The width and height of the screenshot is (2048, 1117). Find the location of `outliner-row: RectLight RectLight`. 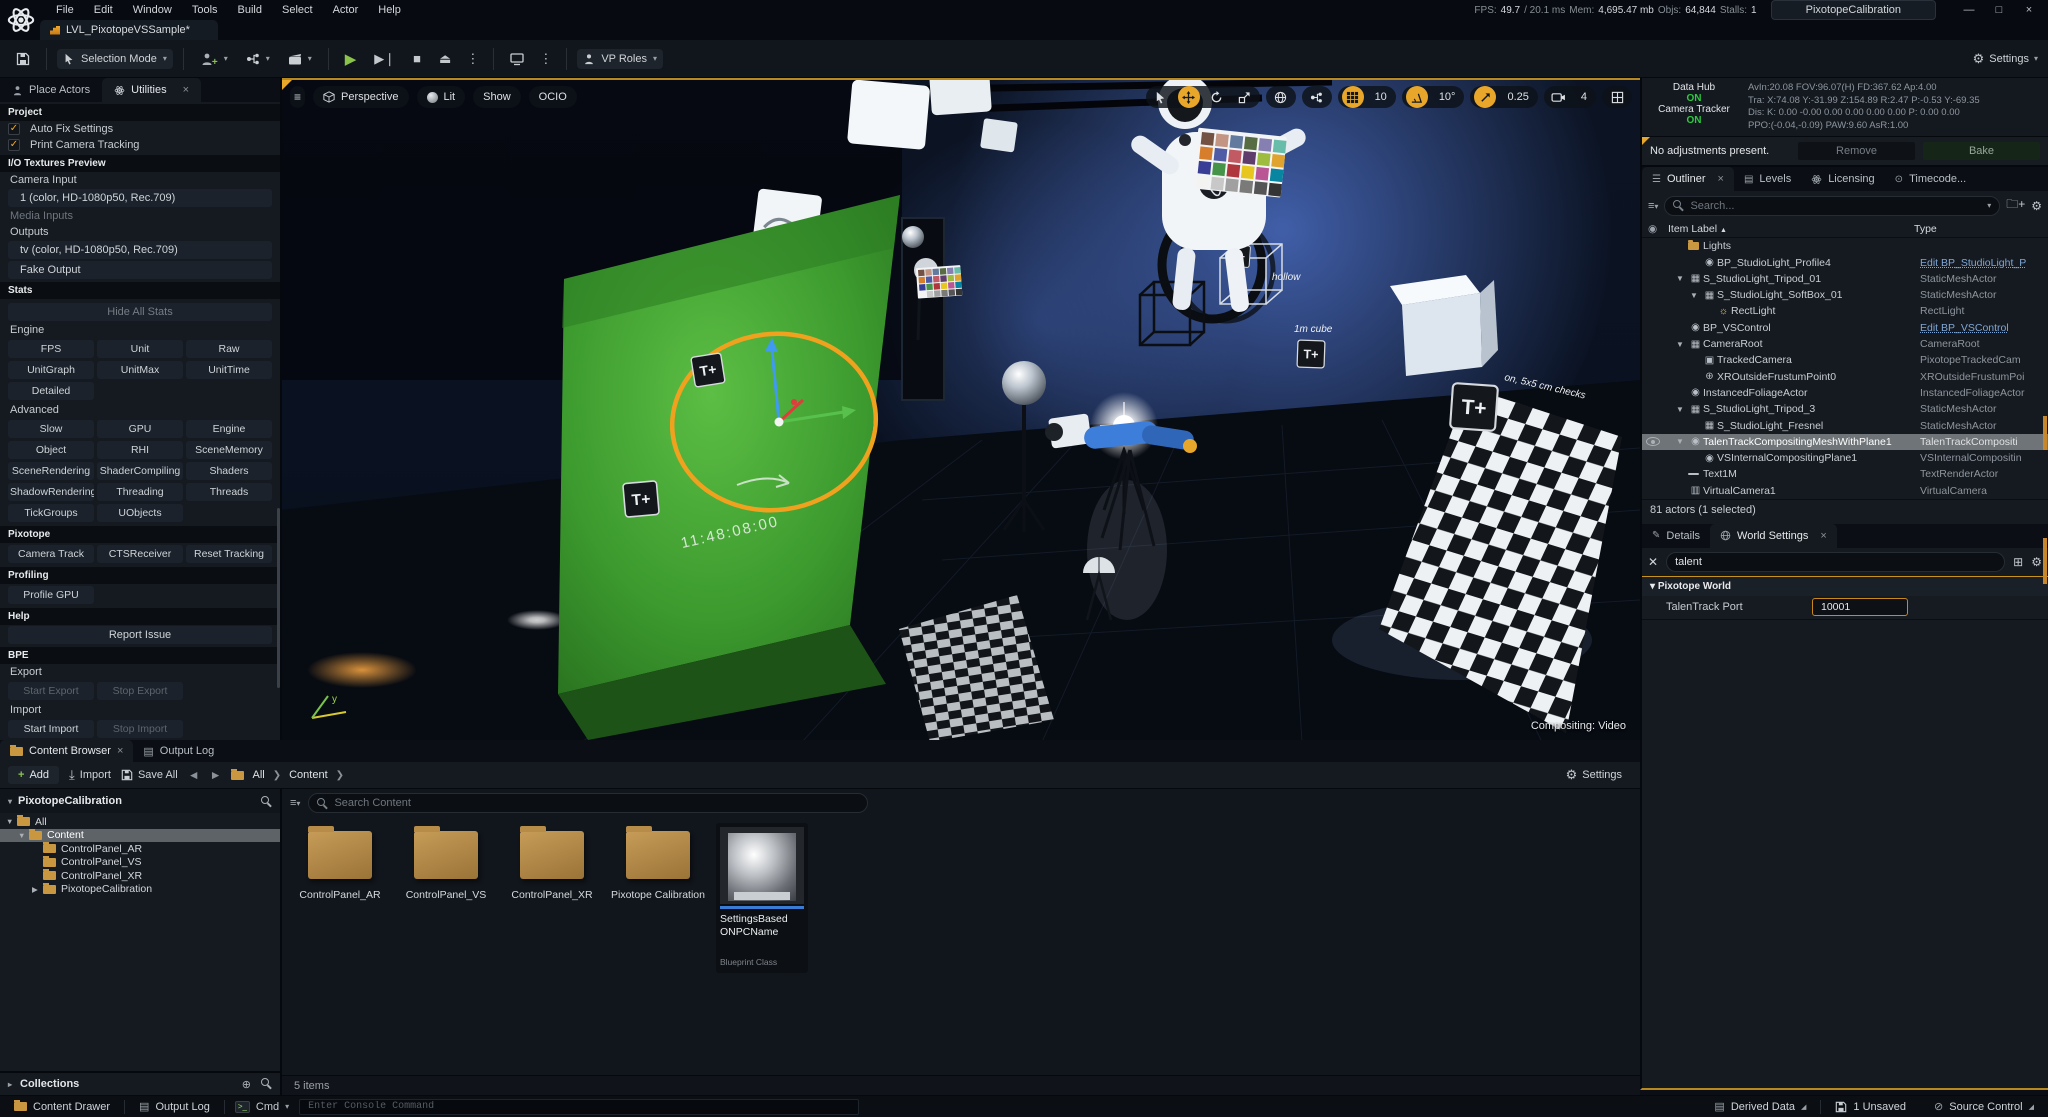

outliner-row: RectLight RectLight is located at coordinates (1845, 311).